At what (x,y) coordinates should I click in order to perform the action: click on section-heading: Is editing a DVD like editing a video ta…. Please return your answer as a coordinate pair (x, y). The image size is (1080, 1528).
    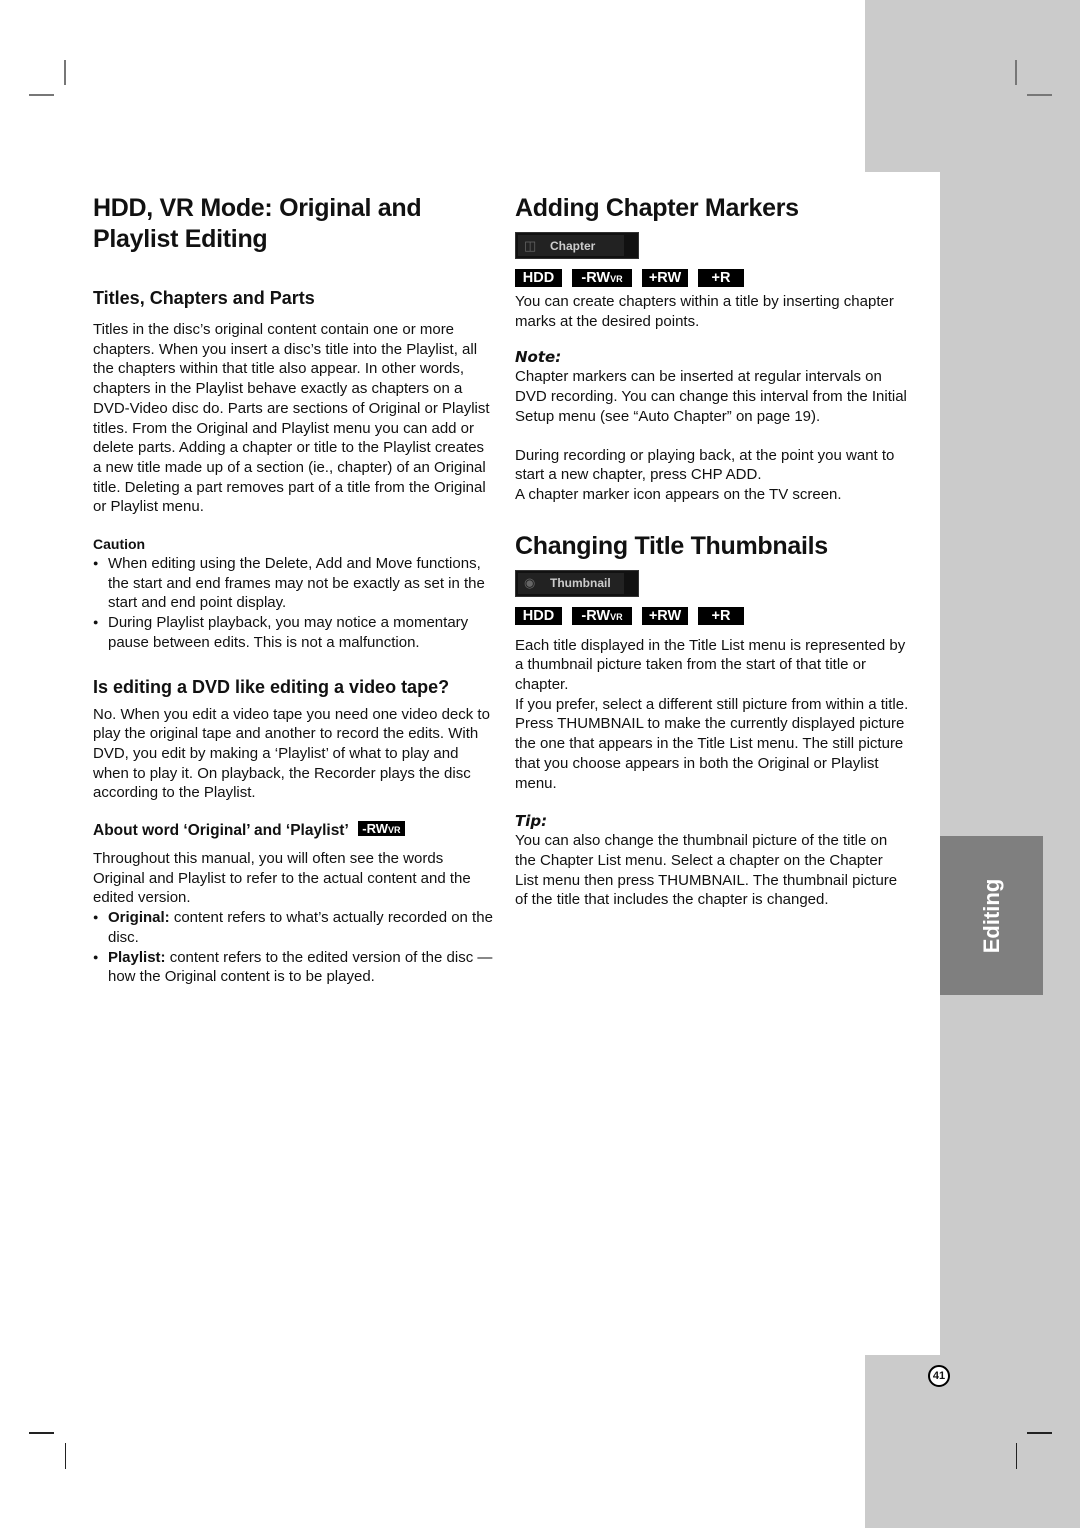
    Looking at the image, I should click on (271, 686).